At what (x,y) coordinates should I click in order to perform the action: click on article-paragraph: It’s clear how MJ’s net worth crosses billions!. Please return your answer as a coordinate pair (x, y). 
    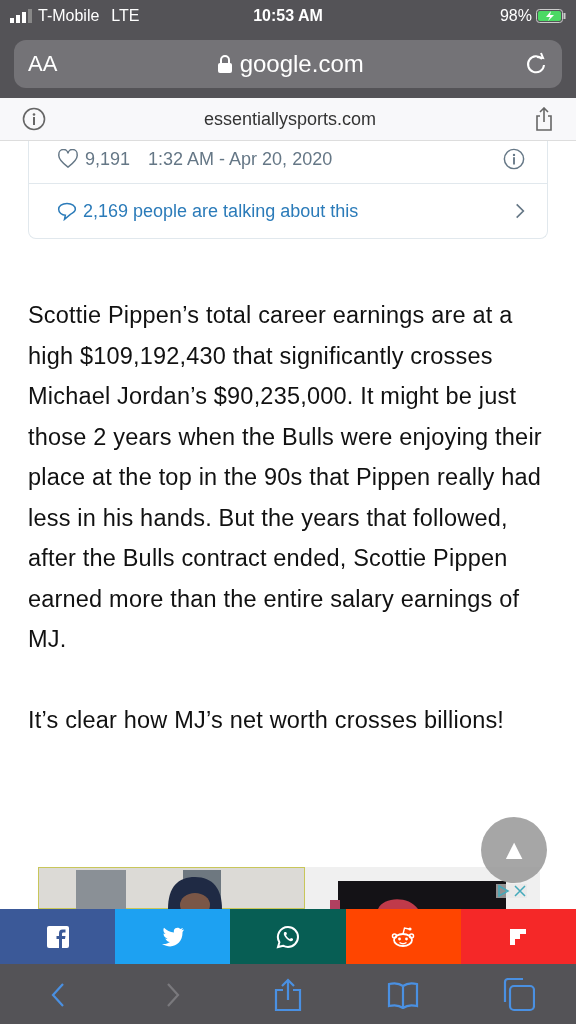
    Looking at the image, I should click on (267, 720).